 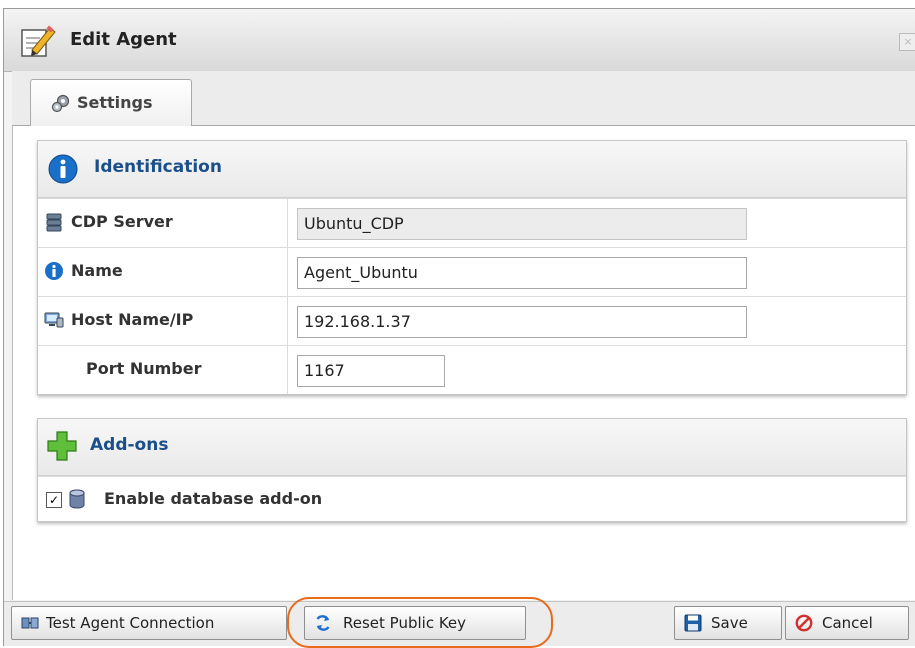 I want to click on cdp-server-label: CDP Server, so click(x=122, y=221).